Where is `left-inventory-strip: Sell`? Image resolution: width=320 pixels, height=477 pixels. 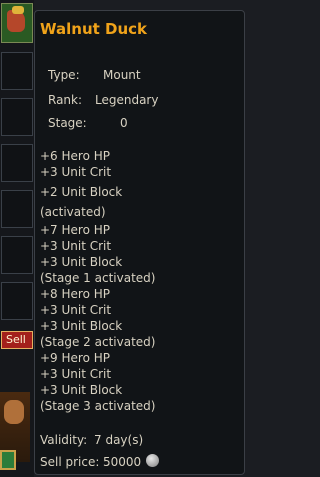 left-inventory-strip: Sell is located at coordinates (17, 238).